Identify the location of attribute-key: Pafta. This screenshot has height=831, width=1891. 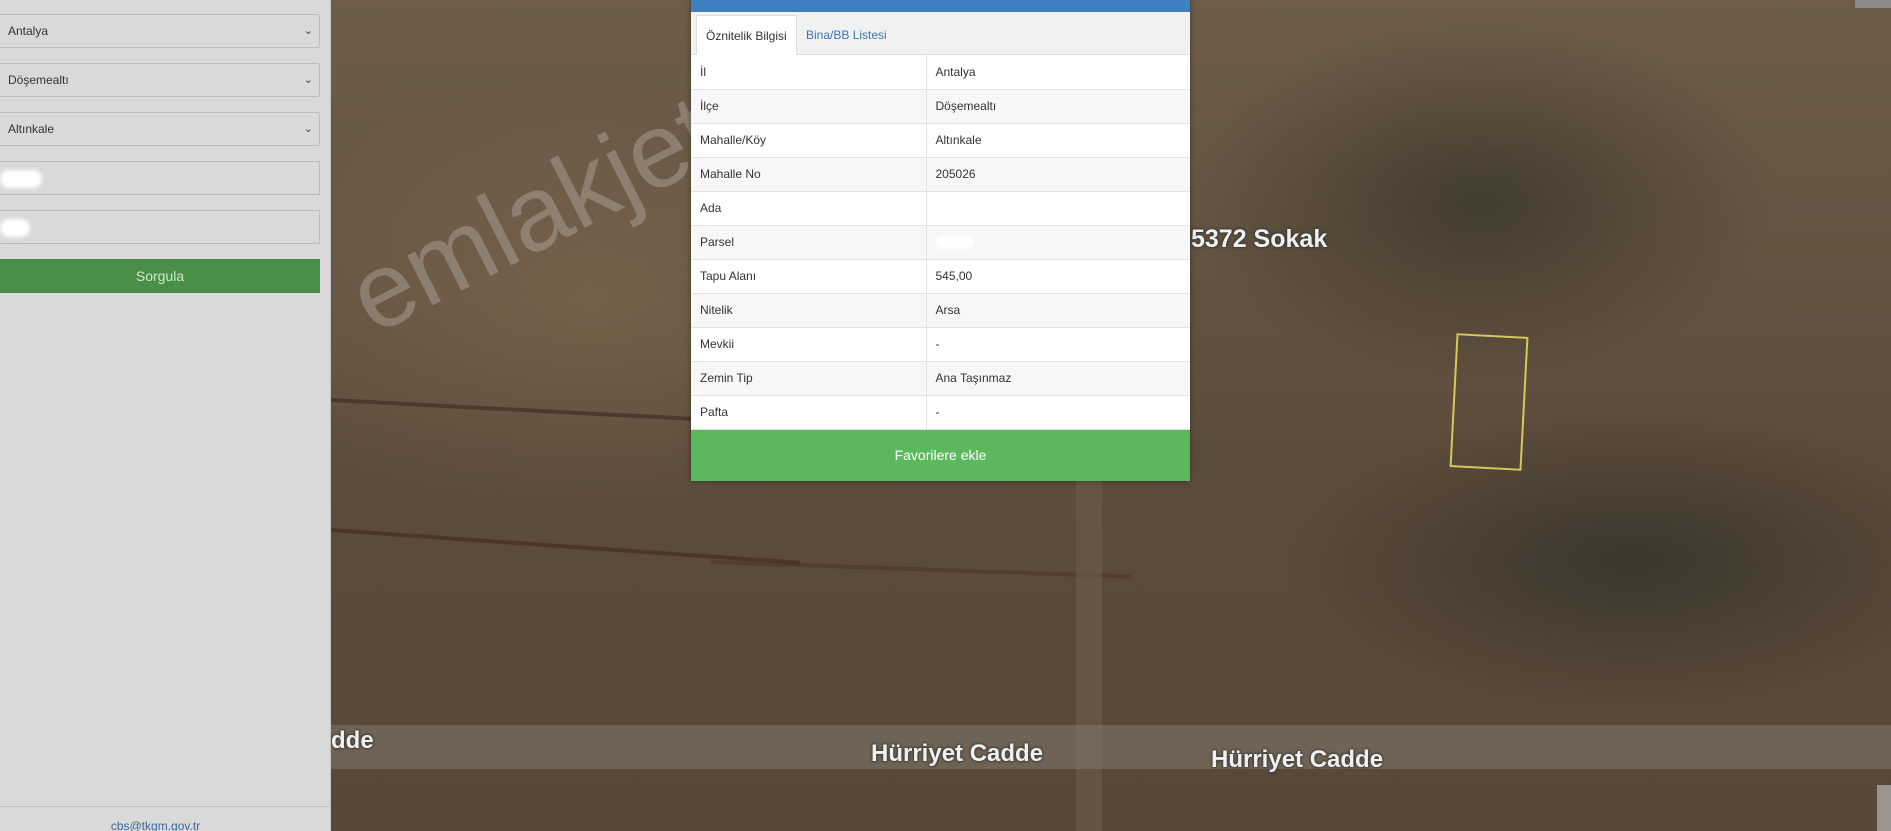
(809, 412).